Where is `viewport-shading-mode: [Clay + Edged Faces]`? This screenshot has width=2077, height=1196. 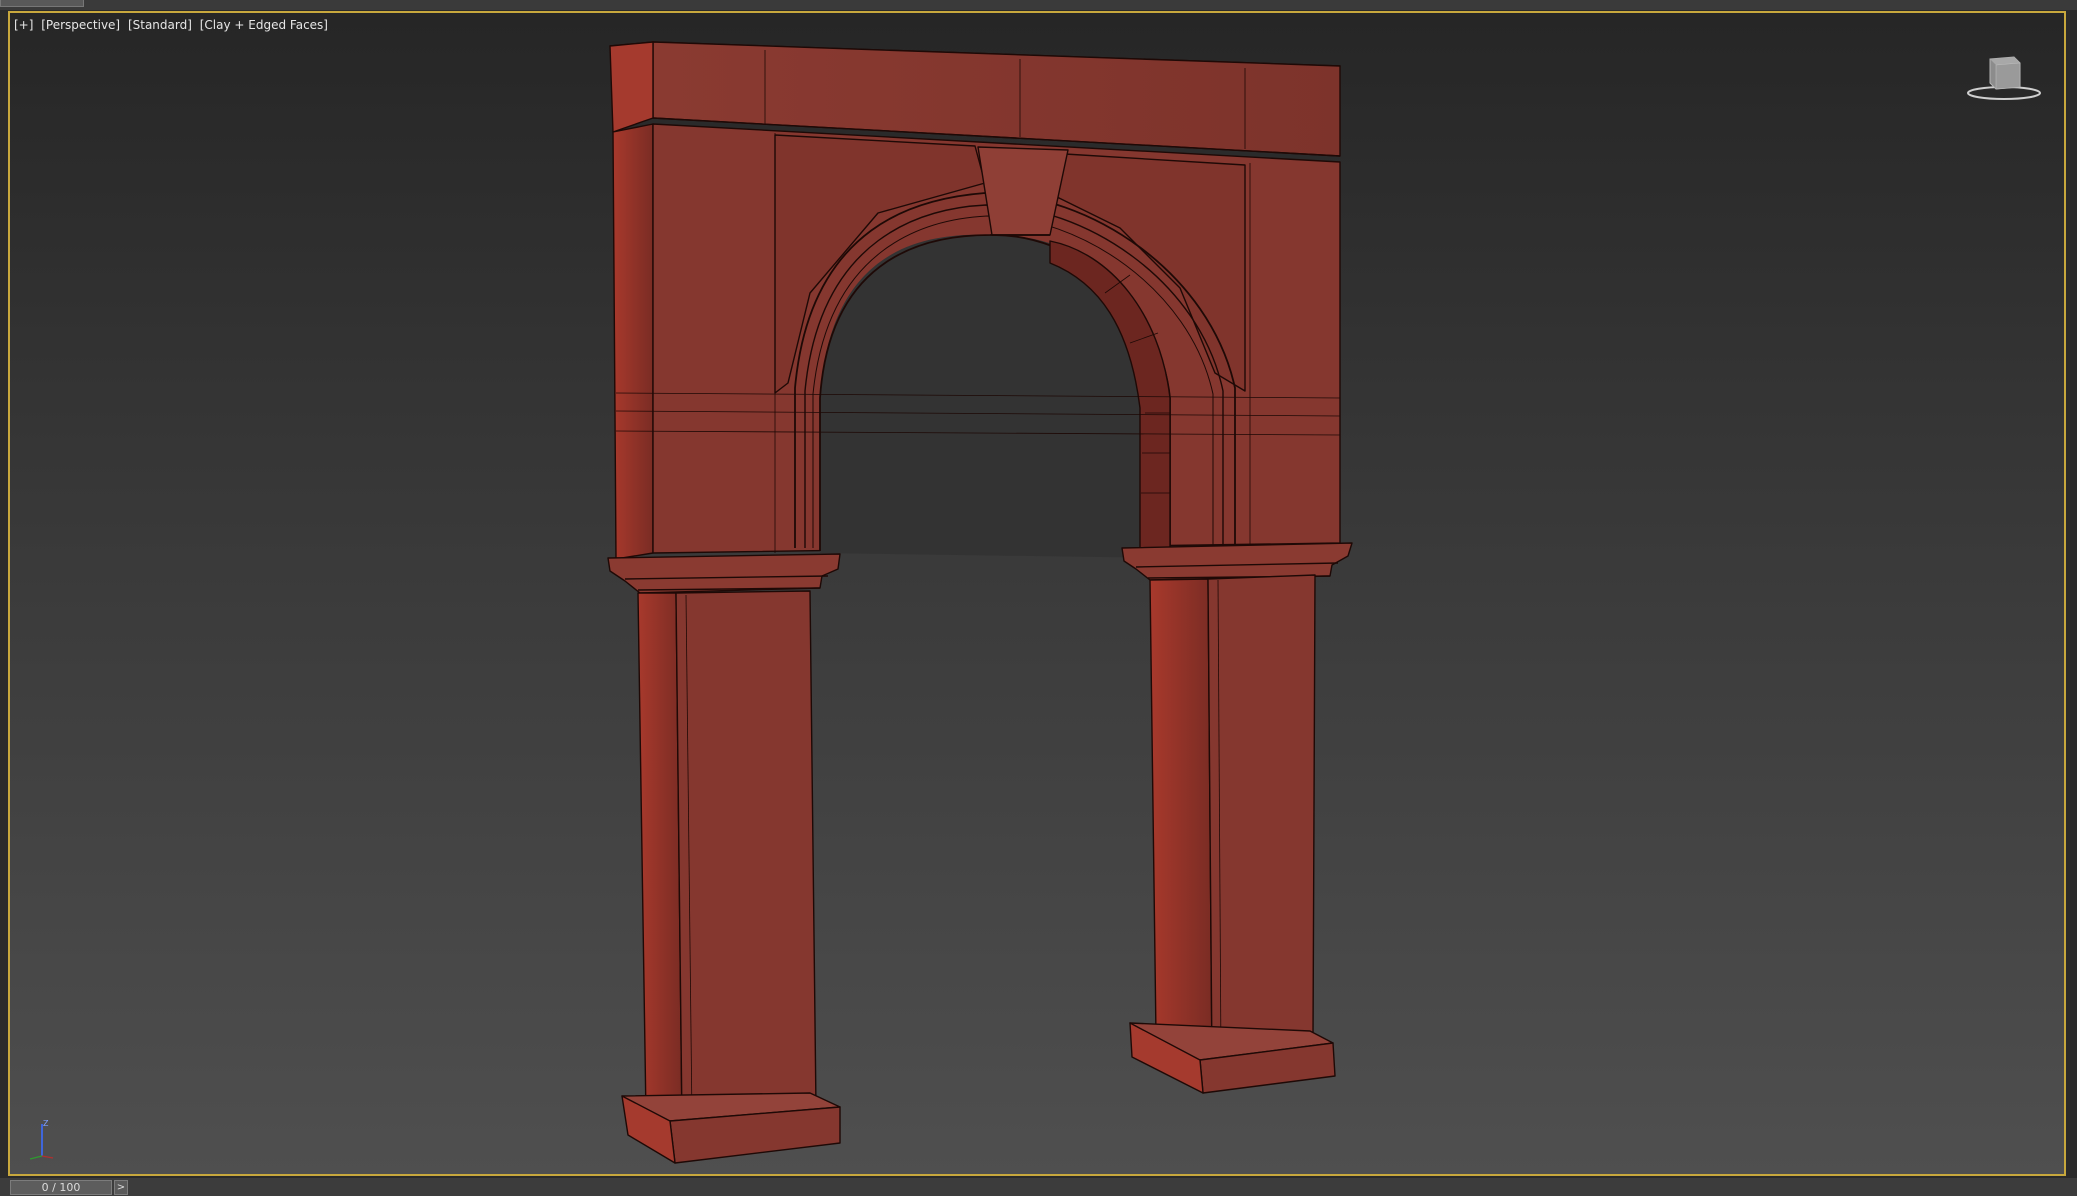 viewport-shading-mode: [Clay + Edged Faces] is located at coordinates (264, 25).